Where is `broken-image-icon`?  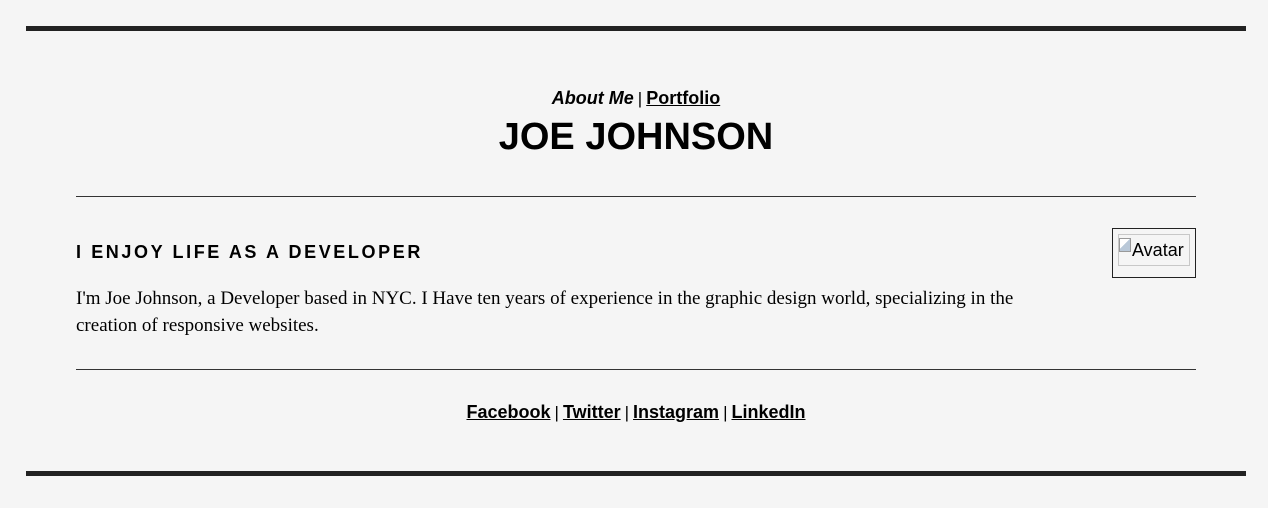 broken-image-icon is located at coordinates (1125, 245).